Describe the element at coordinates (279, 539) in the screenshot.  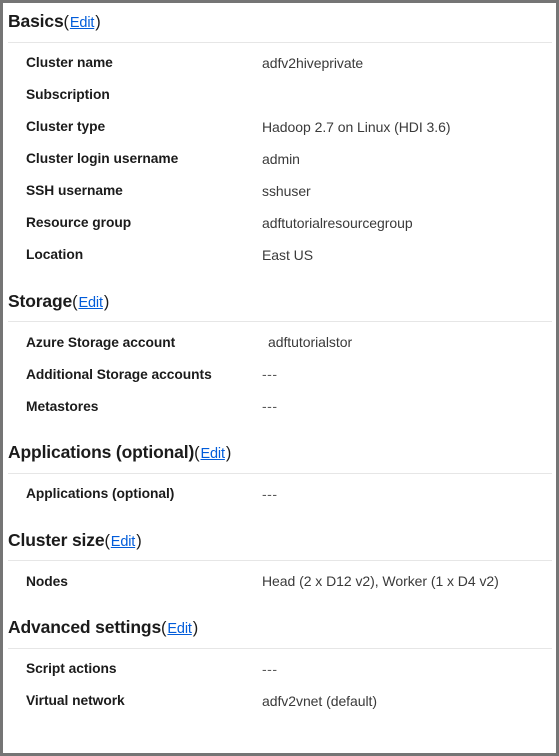
I see `section-header-cluster-size: Cluster size(Edit)` at that location.